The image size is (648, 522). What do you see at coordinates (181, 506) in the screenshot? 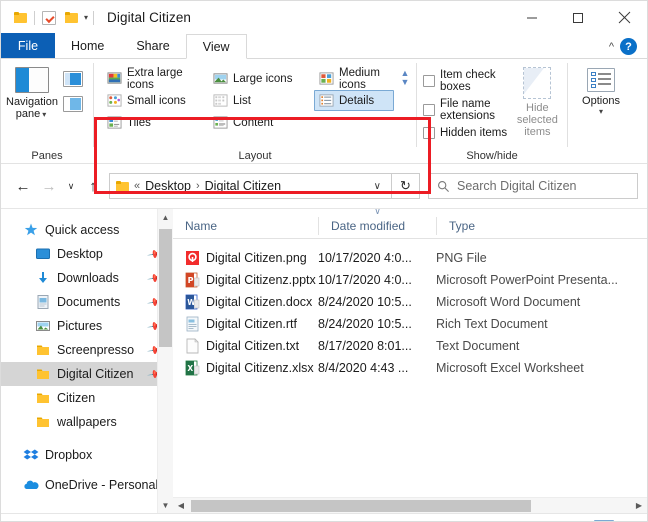
I see `scroll-left-icon: ◀` at bounding box center [181, 506].